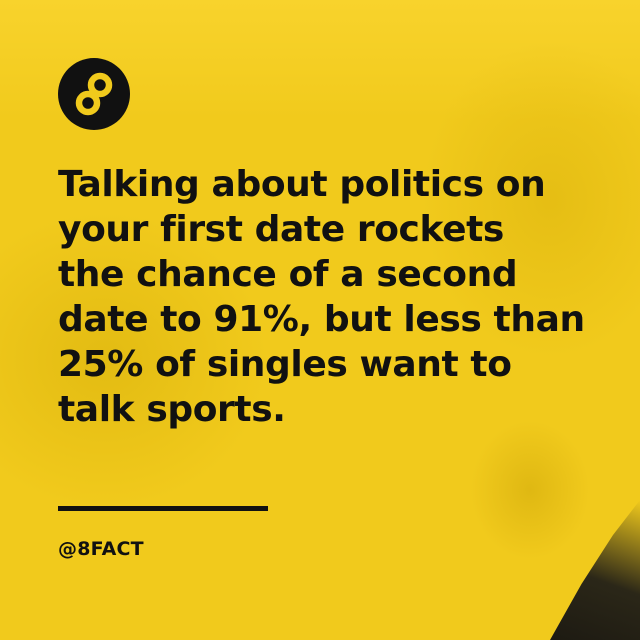 Image resolution: width=640 pixels, height=640 pixels. What do you see at coordinates (595, 570) in the screenshot?
I see `background-photo-figure` at bounding box center [595, 570].